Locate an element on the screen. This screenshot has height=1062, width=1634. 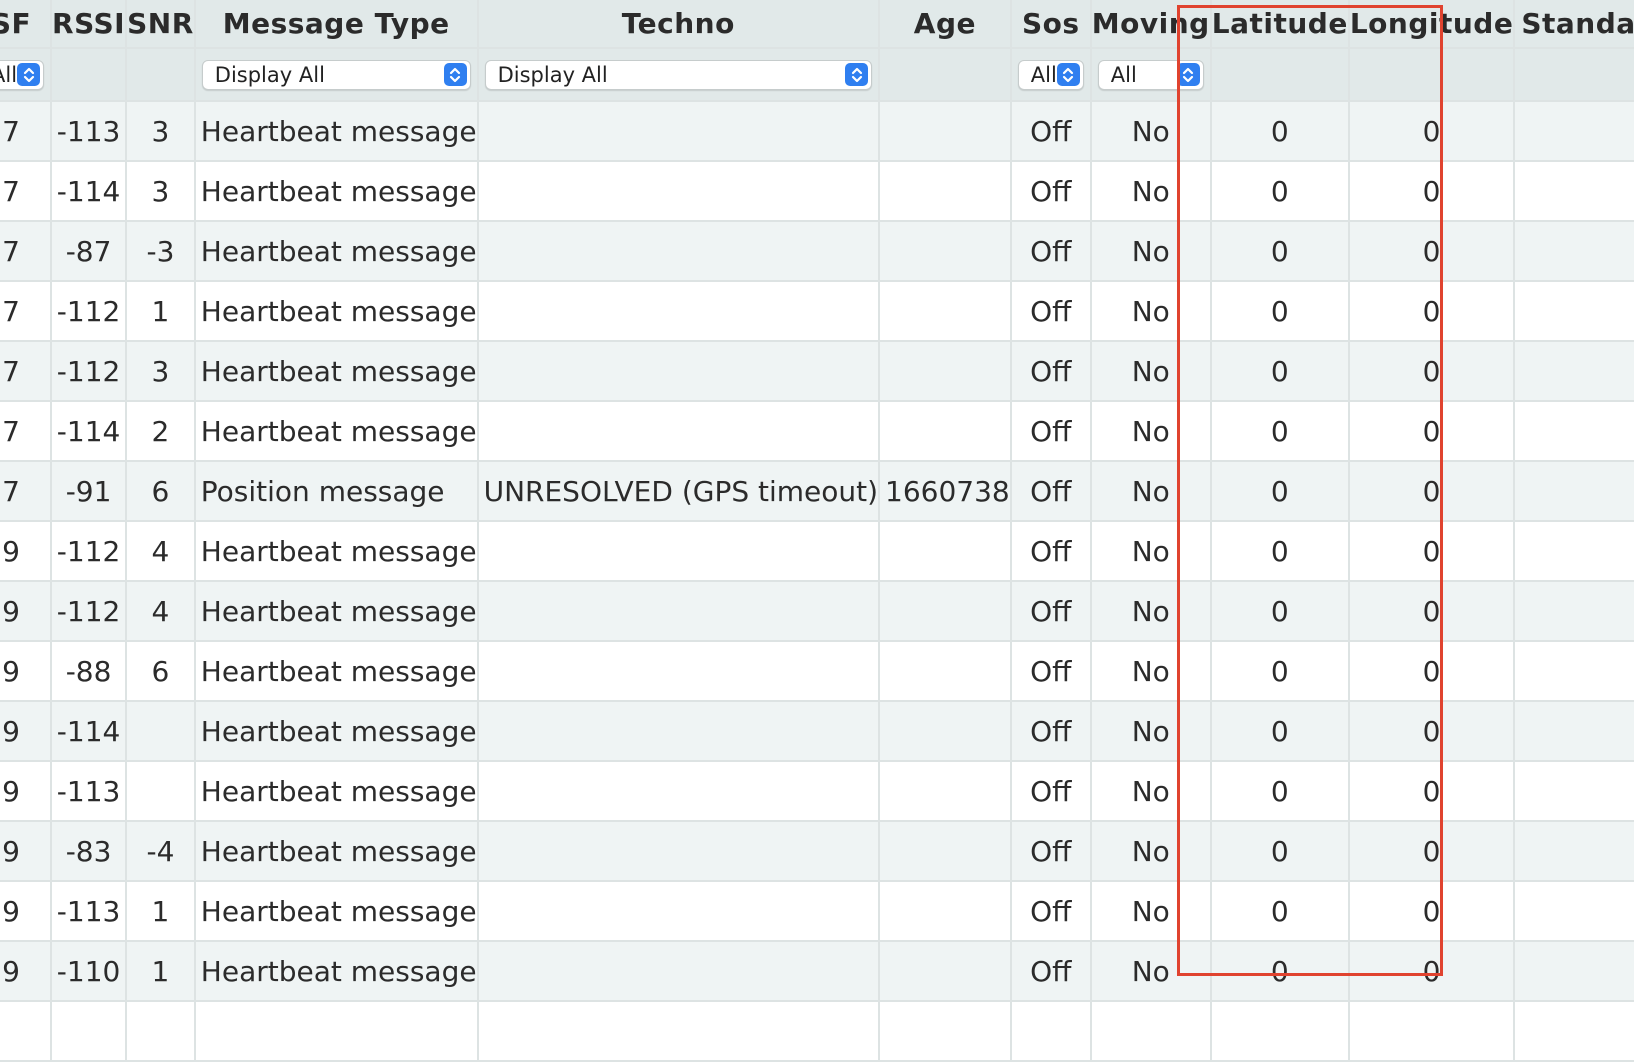
column-header-moving: Moving is located at coordinates (1151, 24).